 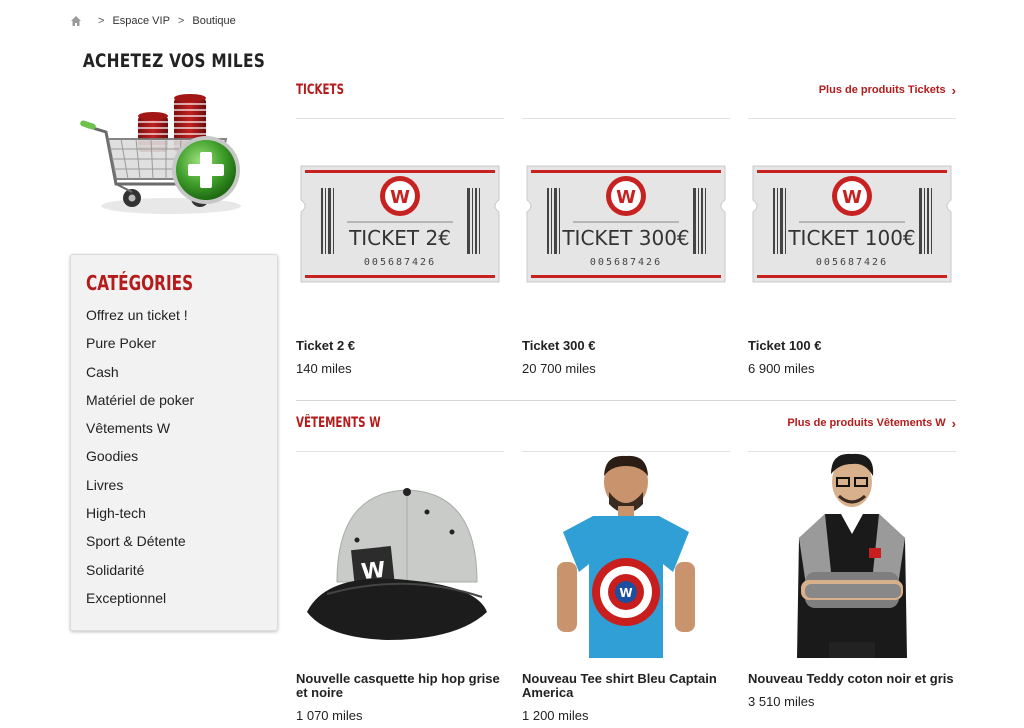 What do you see at coordinates (174, 513) in the screenshot?
I see `category-item: High-tech` at bounding box center [174, 513].